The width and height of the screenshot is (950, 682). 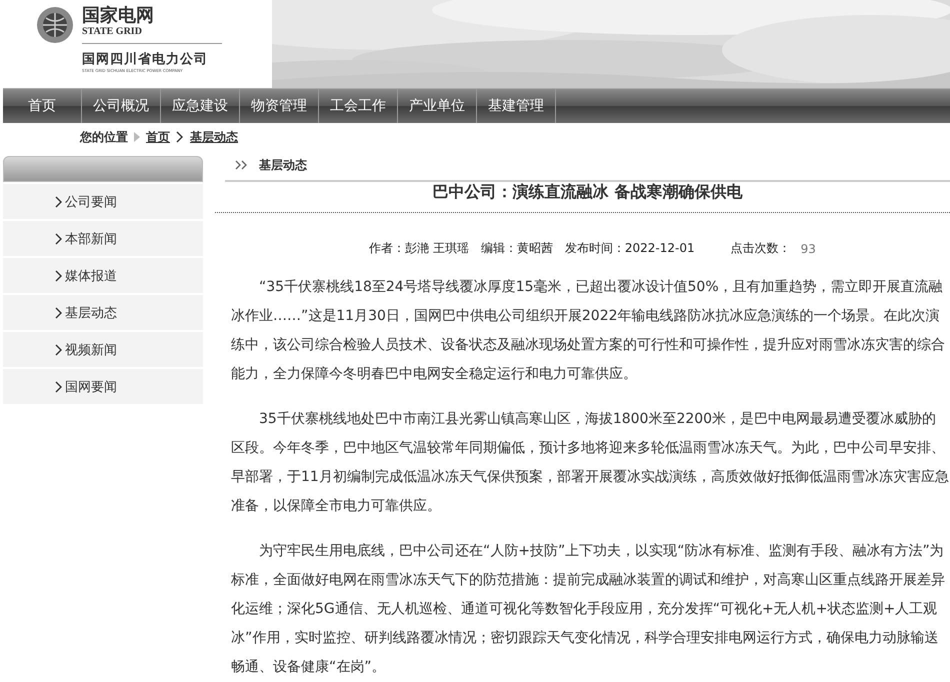 What do you see at coordinates (137, 137) in the screenshot?
I see `triangle-icon` at bounding box center [137, 137].